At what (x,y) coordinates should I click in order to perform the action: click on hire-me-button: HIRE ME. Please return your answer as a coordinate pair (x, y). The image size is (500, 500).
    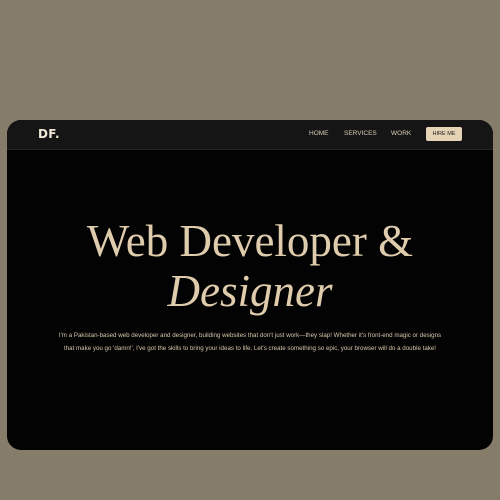
    Looking at the image, I should click on (444, 134).